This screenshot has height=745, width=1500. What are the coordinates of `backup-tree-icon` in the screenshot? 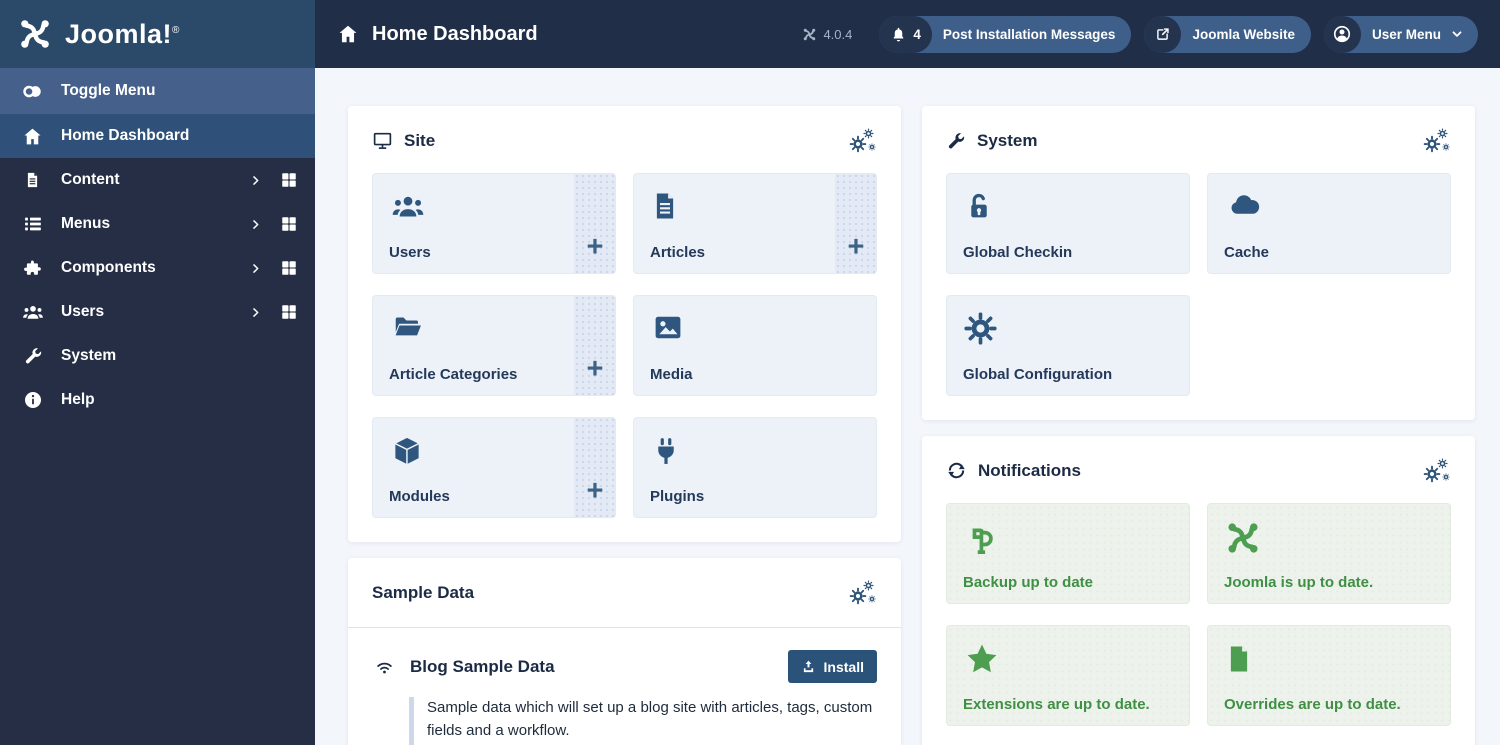 It's located at (982, 541).